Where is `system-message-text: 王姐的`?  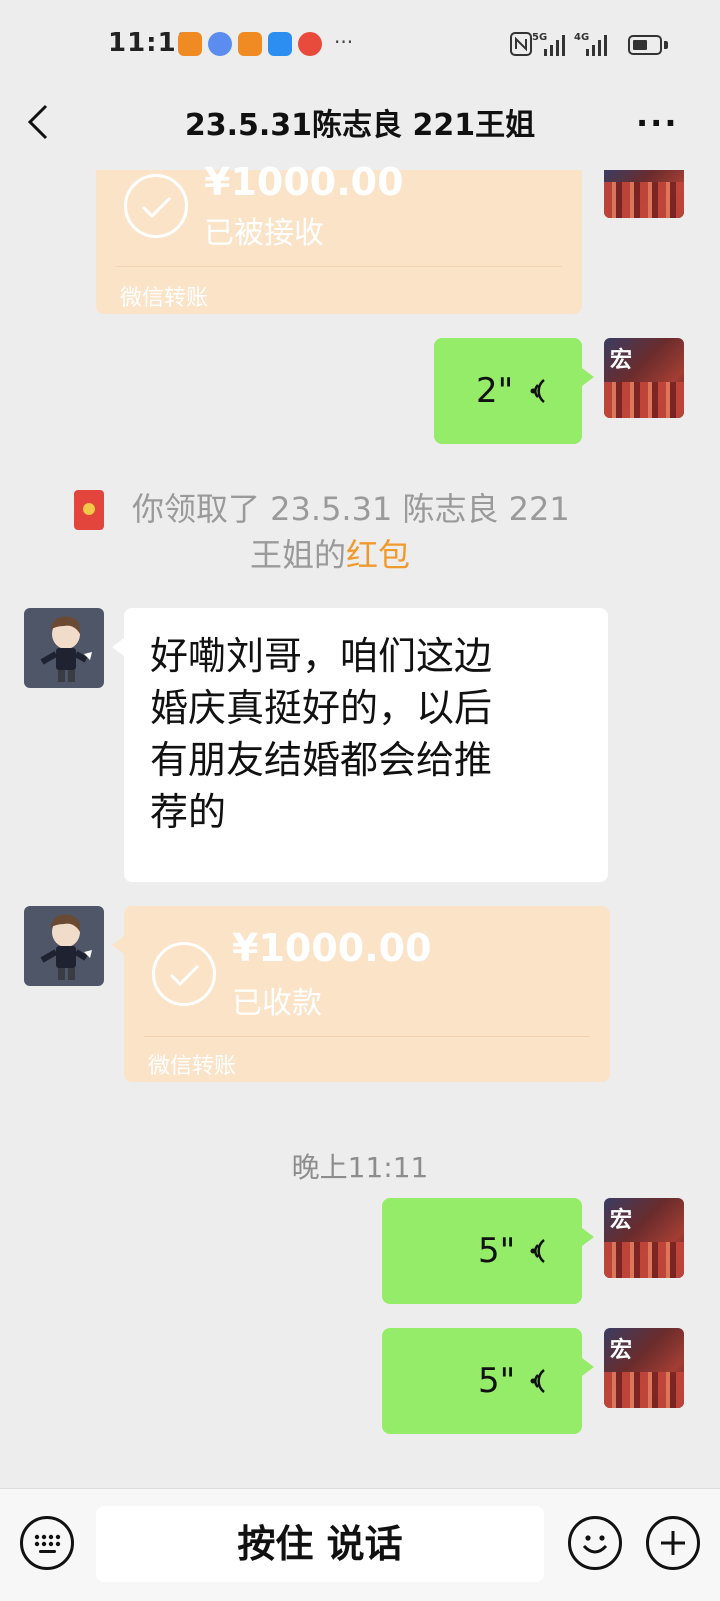 system-message-text: 王姐的 is located at coordinates (298, 555).